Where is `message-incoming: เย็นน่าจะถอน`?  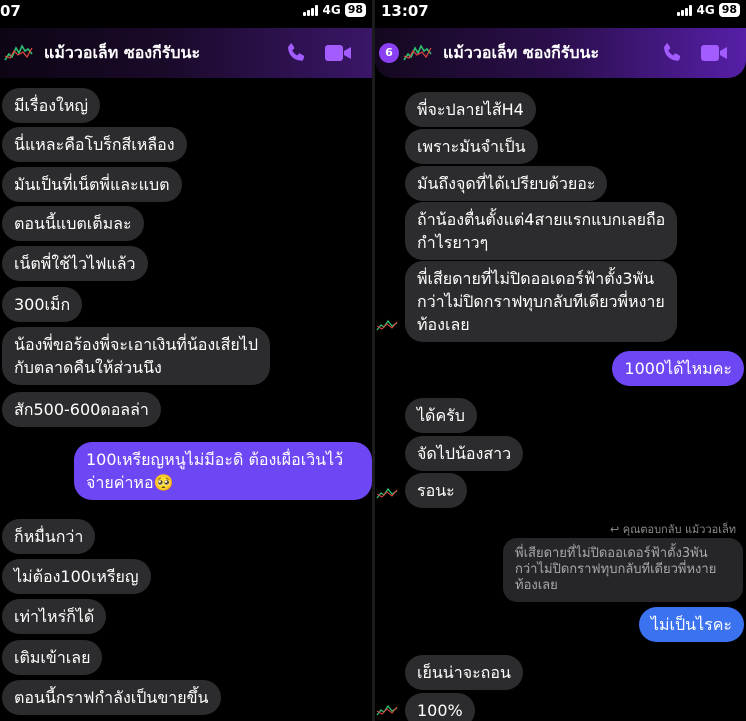
message-incoming: เย็นน่าจะถอน is located at coordinates (464, 672).